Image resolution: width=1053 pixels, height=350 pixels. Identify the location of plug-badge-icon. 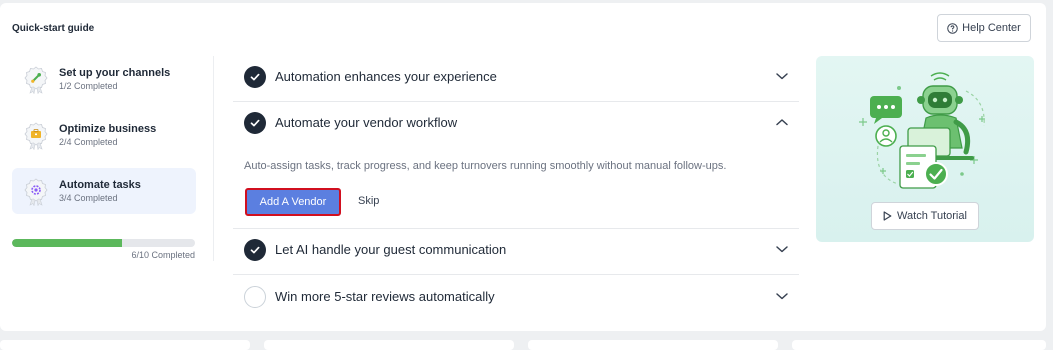
(36, 80).